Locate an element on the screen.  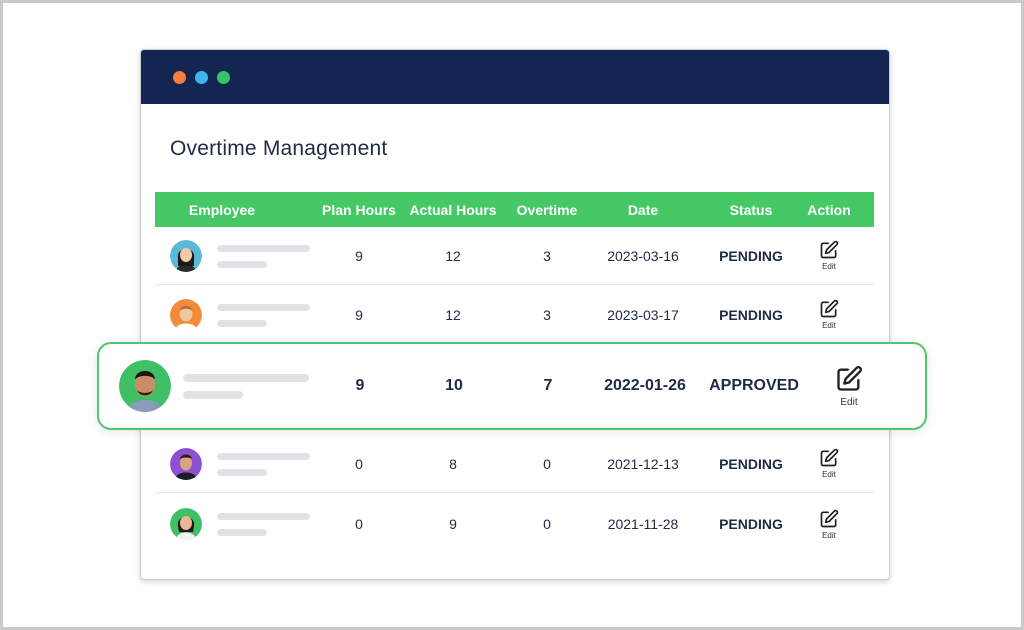
table-row: 0 9 0 2021-11-28 PENDING Edit is located at coordinates (514, 524).